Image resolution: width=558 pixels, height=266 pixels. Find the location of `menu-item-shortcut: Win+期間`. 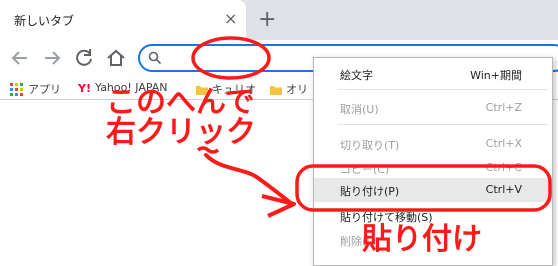

menu-item-shortcut: Win+期間 is located at coordinates (496, 75).